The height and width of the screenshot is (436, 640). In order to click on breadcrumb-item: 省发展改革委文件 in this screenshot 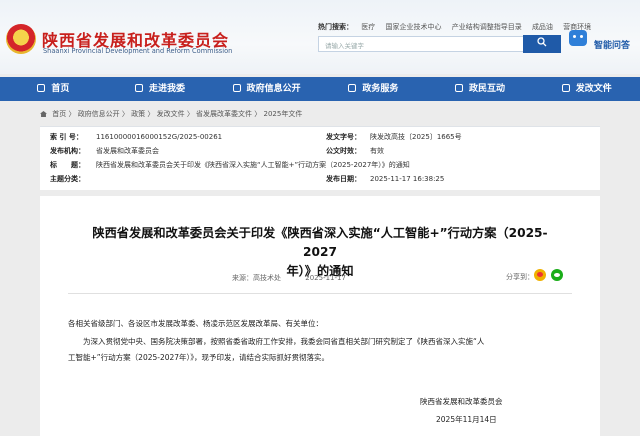, I will do `click(224, 114)`.